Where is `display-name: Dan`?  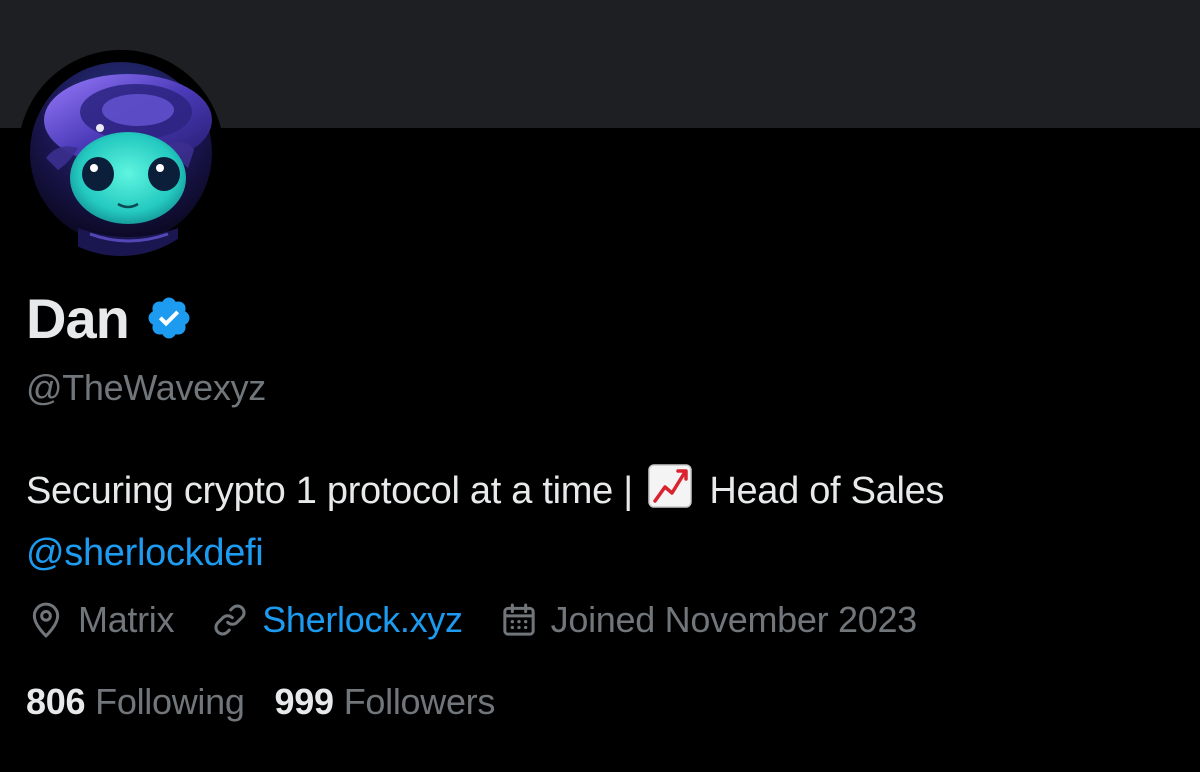
display-name: Dan is located at coordinates (78, 318).